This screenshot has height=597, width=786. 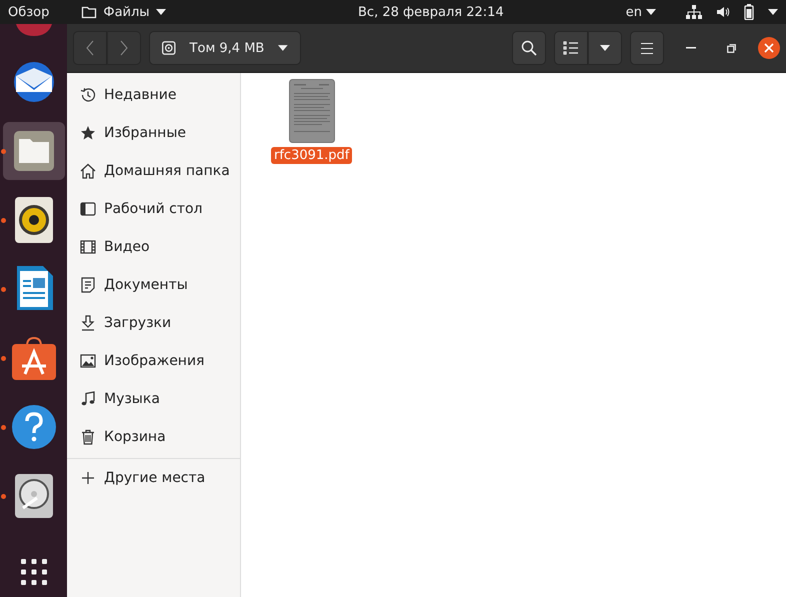 What do you see at coordinates (88, 361) in the screenshot?
I see `image-icon` at bounding box center [88, 361].